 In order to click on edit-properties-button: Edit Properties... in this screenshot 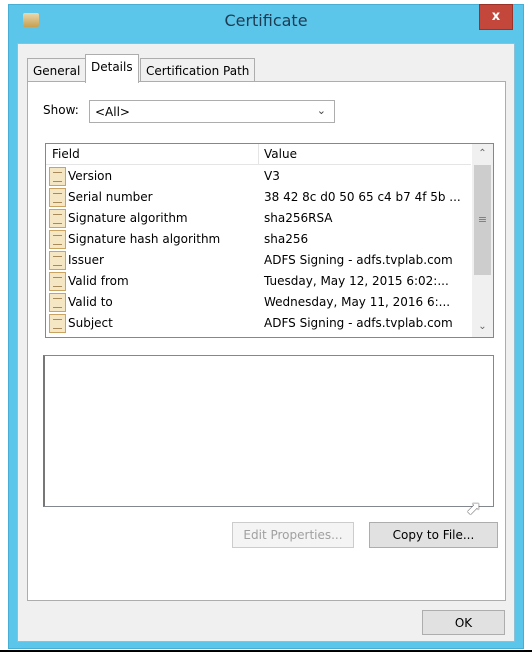, I will do `click(293, 535)`.